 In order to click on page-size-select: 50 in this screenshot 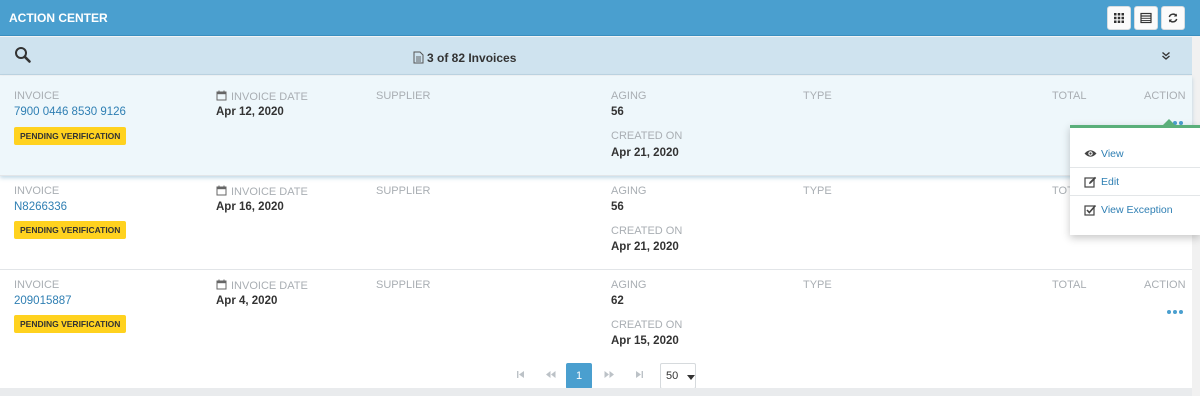, I will do `click(678, 376)`.